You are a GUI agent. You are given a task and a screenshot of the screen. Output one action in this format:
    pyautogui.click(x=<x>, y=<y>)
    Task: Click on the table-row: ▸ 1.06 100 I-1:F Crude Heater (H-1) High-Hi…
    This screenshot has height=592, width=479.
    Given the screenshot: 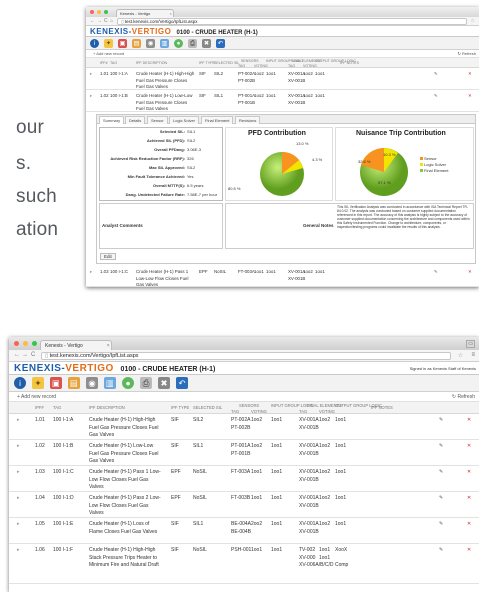 What is the action you would take?
    pyautogui.click(x=244, y=564)
    